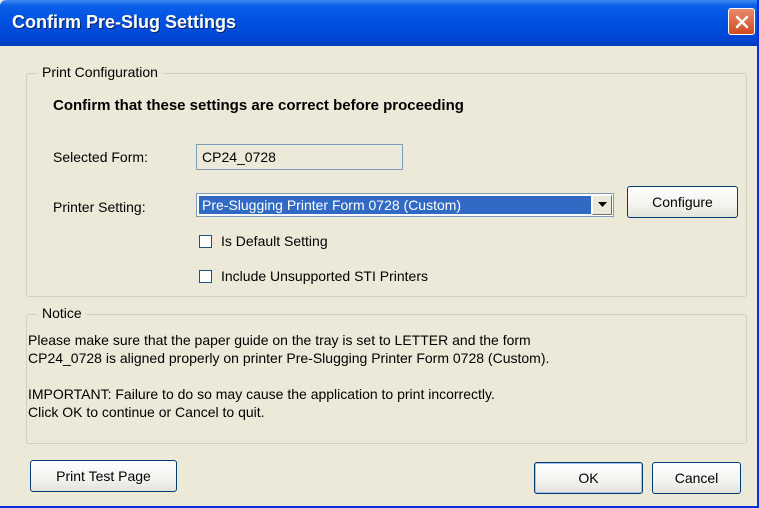 This screenshot has width=759, height=508. What do you see at coordinates (99, 207) in the screenshot?
I see `printer-setting-label: Printer Setting:` at bounding box center [99, 207].